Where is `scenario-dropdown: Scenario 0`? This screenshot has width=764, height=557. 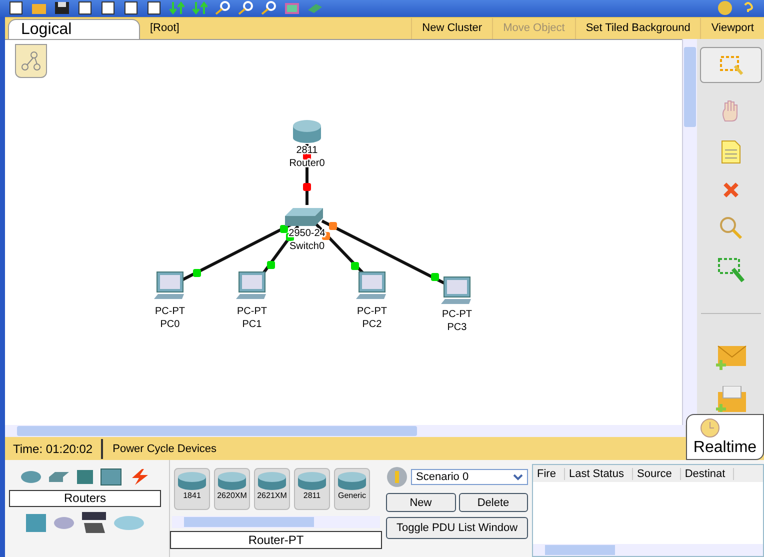 scenario-dropdown: Scenario 0 is located at coordinates (469, 477).